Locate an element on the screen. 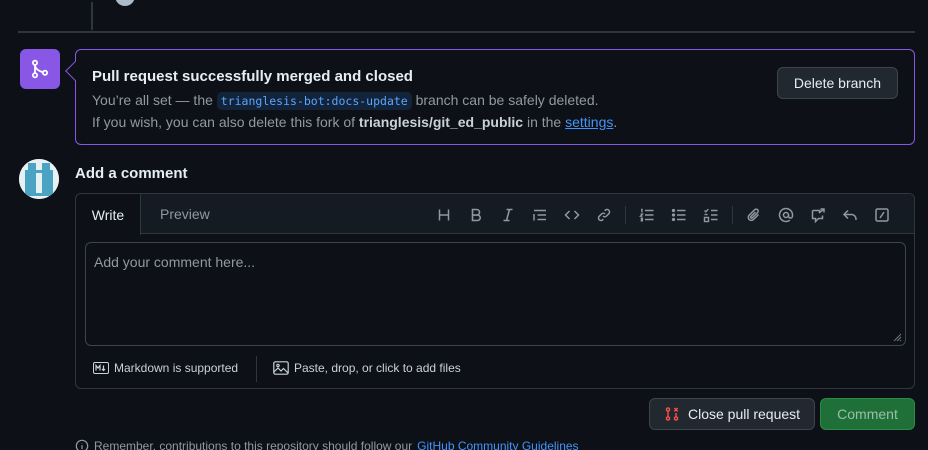  markdown-supported-note: Markdown is supported is located at coordinates (165, 368).